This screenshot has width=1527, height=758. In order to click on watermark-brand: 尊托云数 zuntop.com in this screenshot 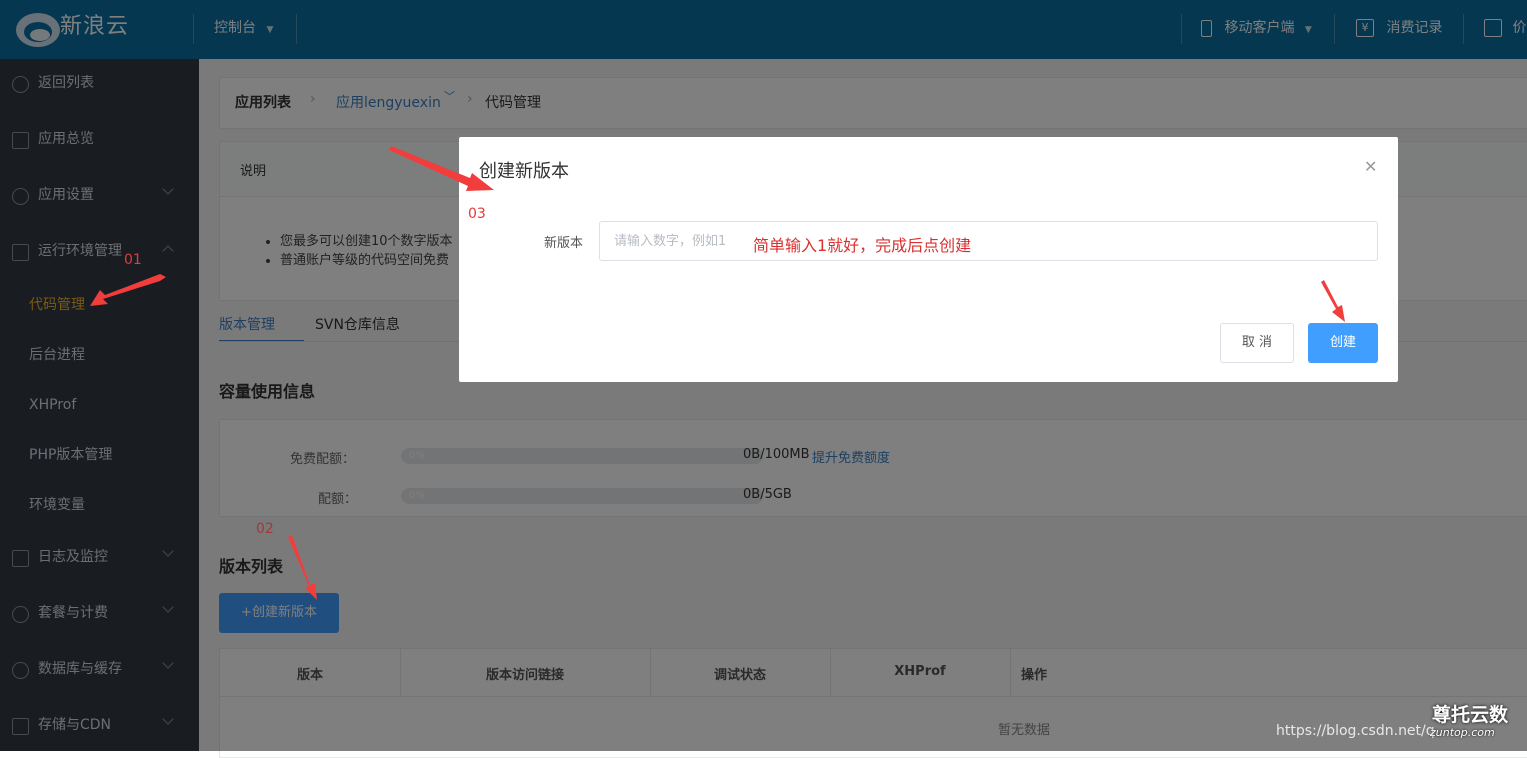, I will do `click(1475, 722)`.